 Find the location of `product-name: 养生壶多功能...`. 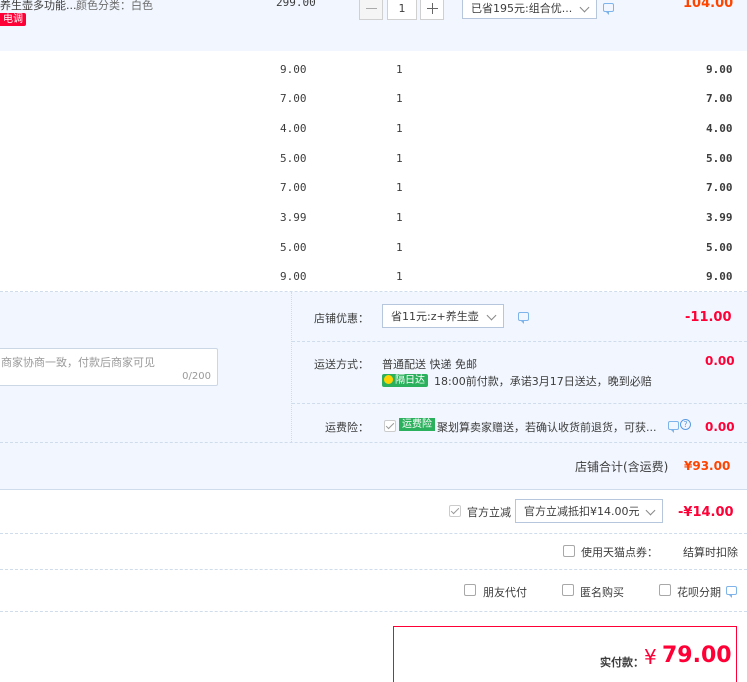

product-name: 养生壶多功能... is located at coordinates (38, 6).